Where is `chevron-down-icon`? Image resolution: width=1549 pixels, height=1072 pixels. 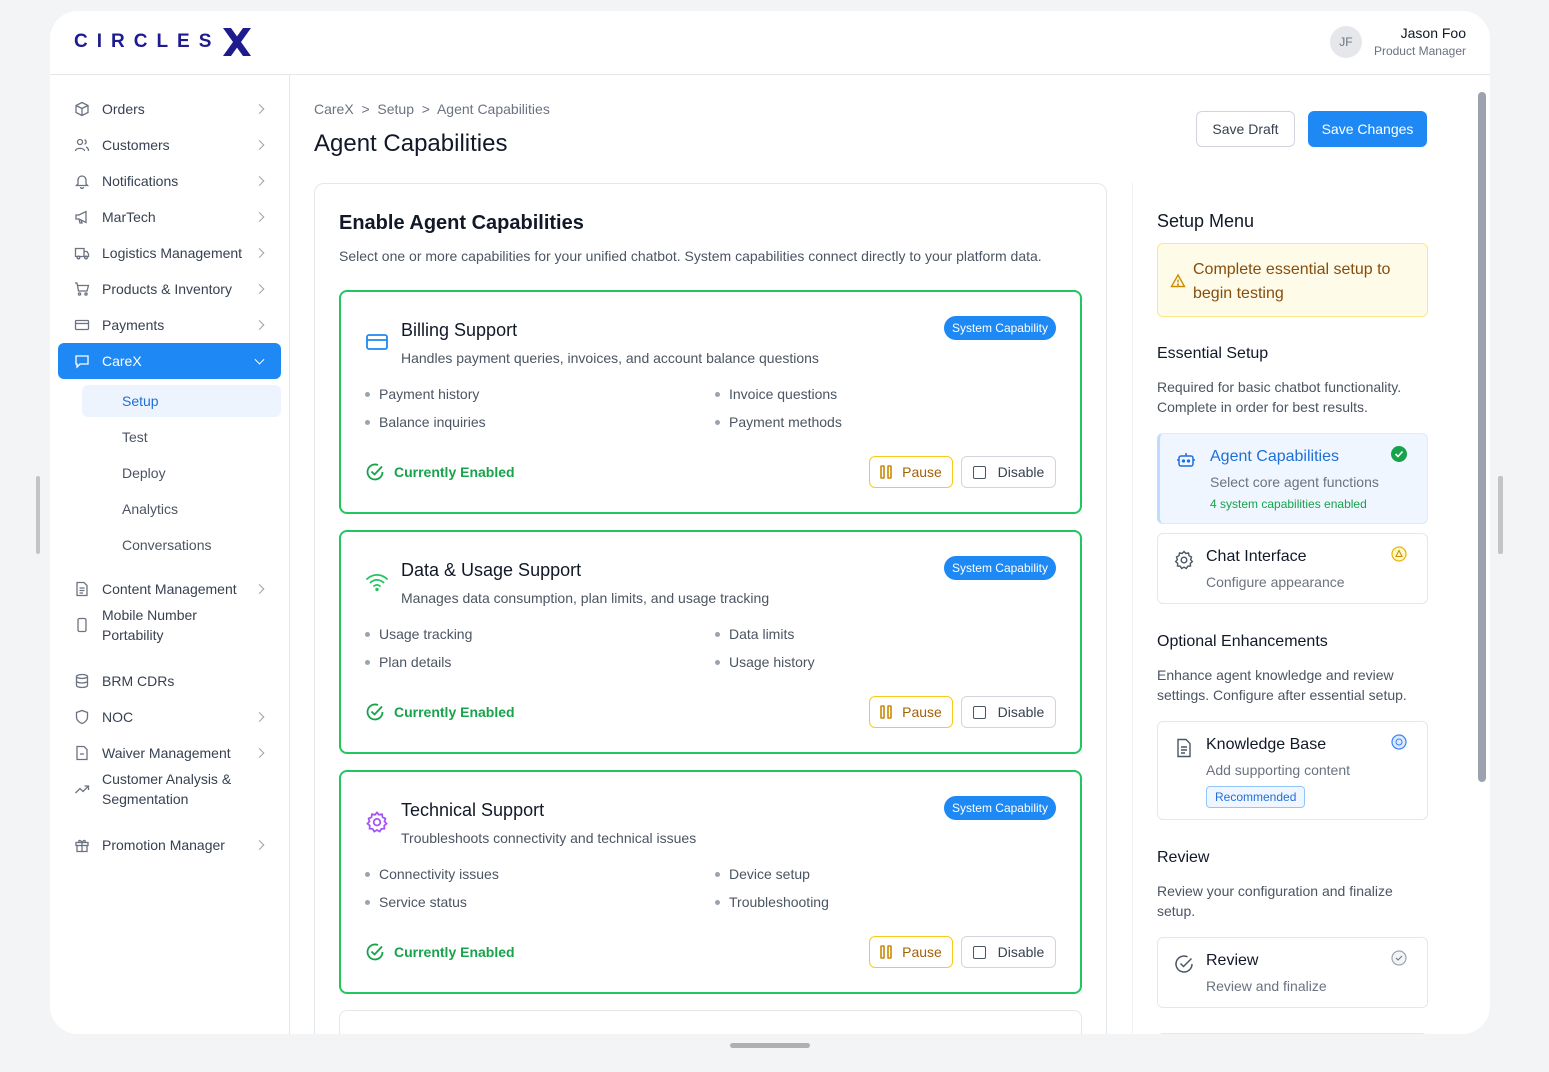
chevron-down-icon is located at coordinates (259, 359).